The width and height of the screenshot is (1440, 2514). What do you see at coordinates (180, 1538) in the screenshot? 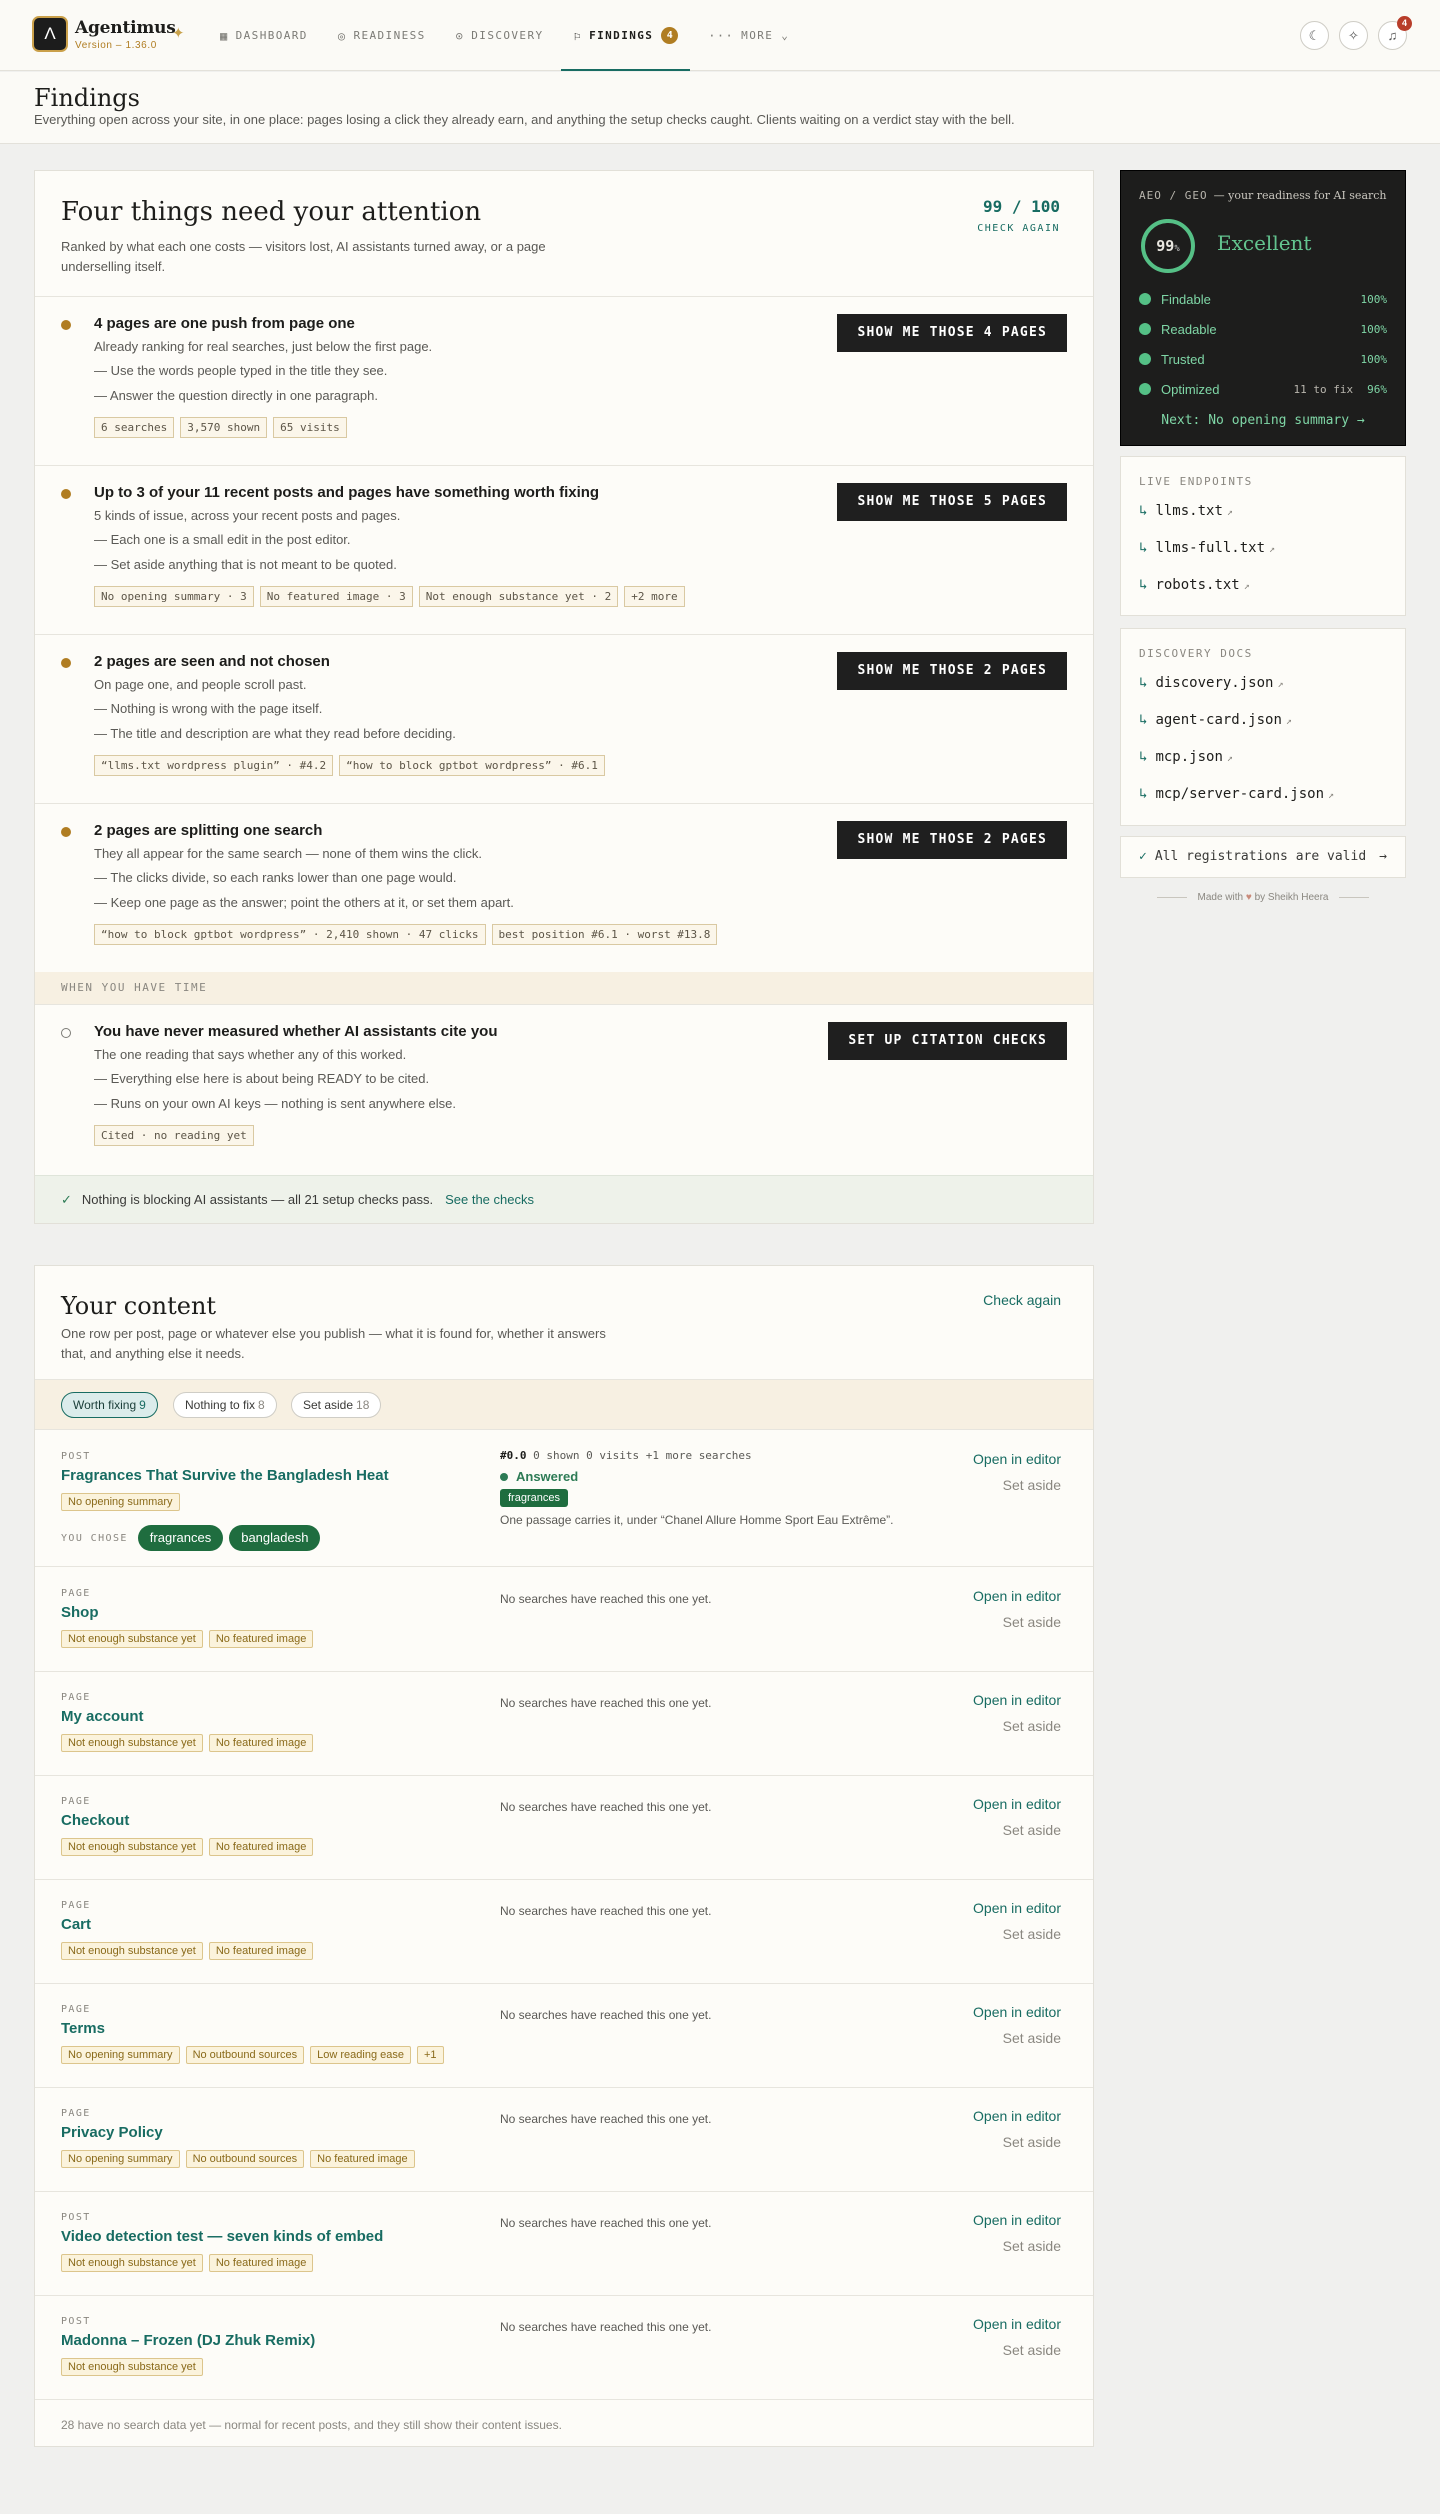
I see `topic-pill: fragrances` at bounding box center [180, 1538].